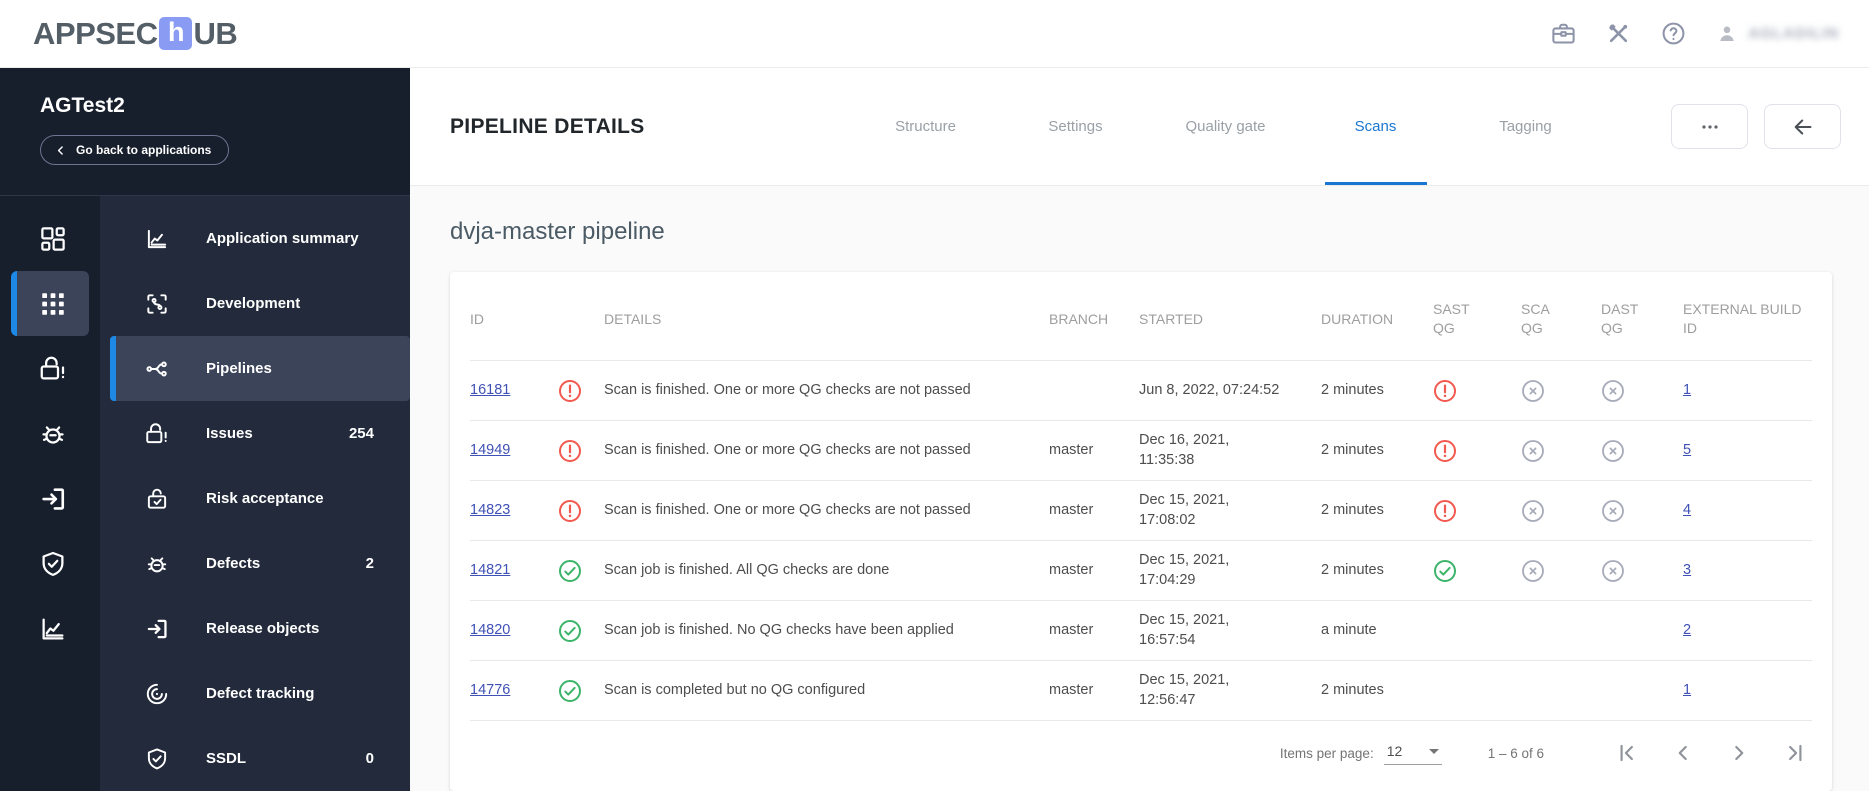  What do you see at coordinates (1687, 450) in the screenshot?
I see `external-build-link: 5` at bounding box center [1687, 450].